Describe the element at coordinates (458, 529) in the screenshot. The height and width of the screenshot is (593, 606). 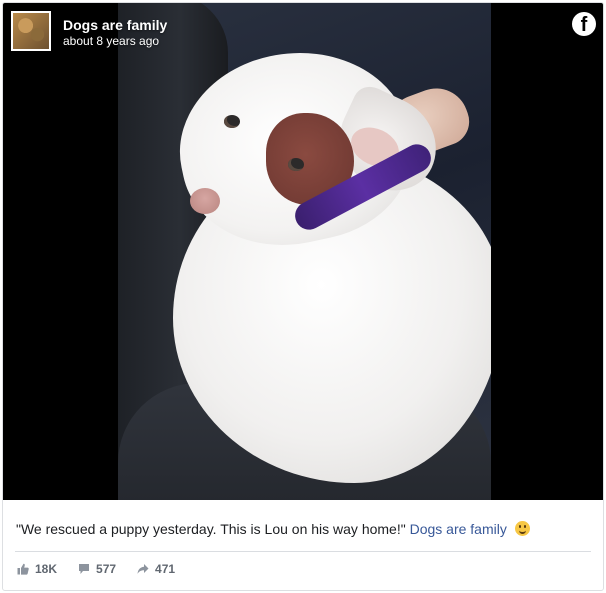
I see `caption-page-link: Dogs are family` at that location.